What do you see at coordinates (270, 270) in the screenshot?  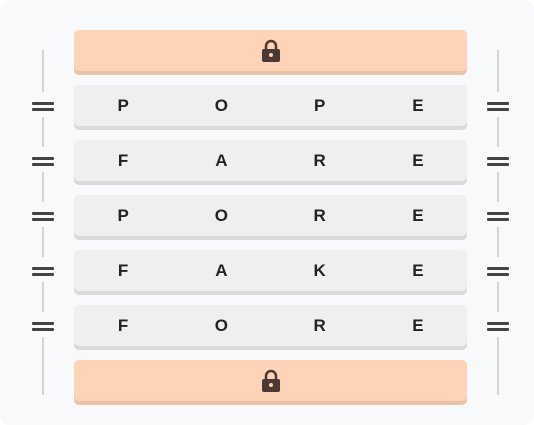 I see `word-row: FAKE` at bounding box center [270, 270].